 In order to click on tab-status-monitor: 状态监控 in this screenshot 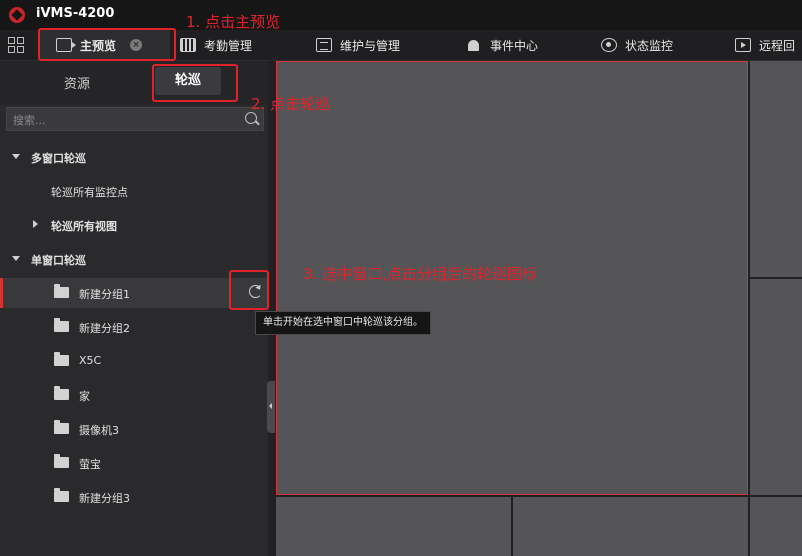, I will do `click(637, 45)`.